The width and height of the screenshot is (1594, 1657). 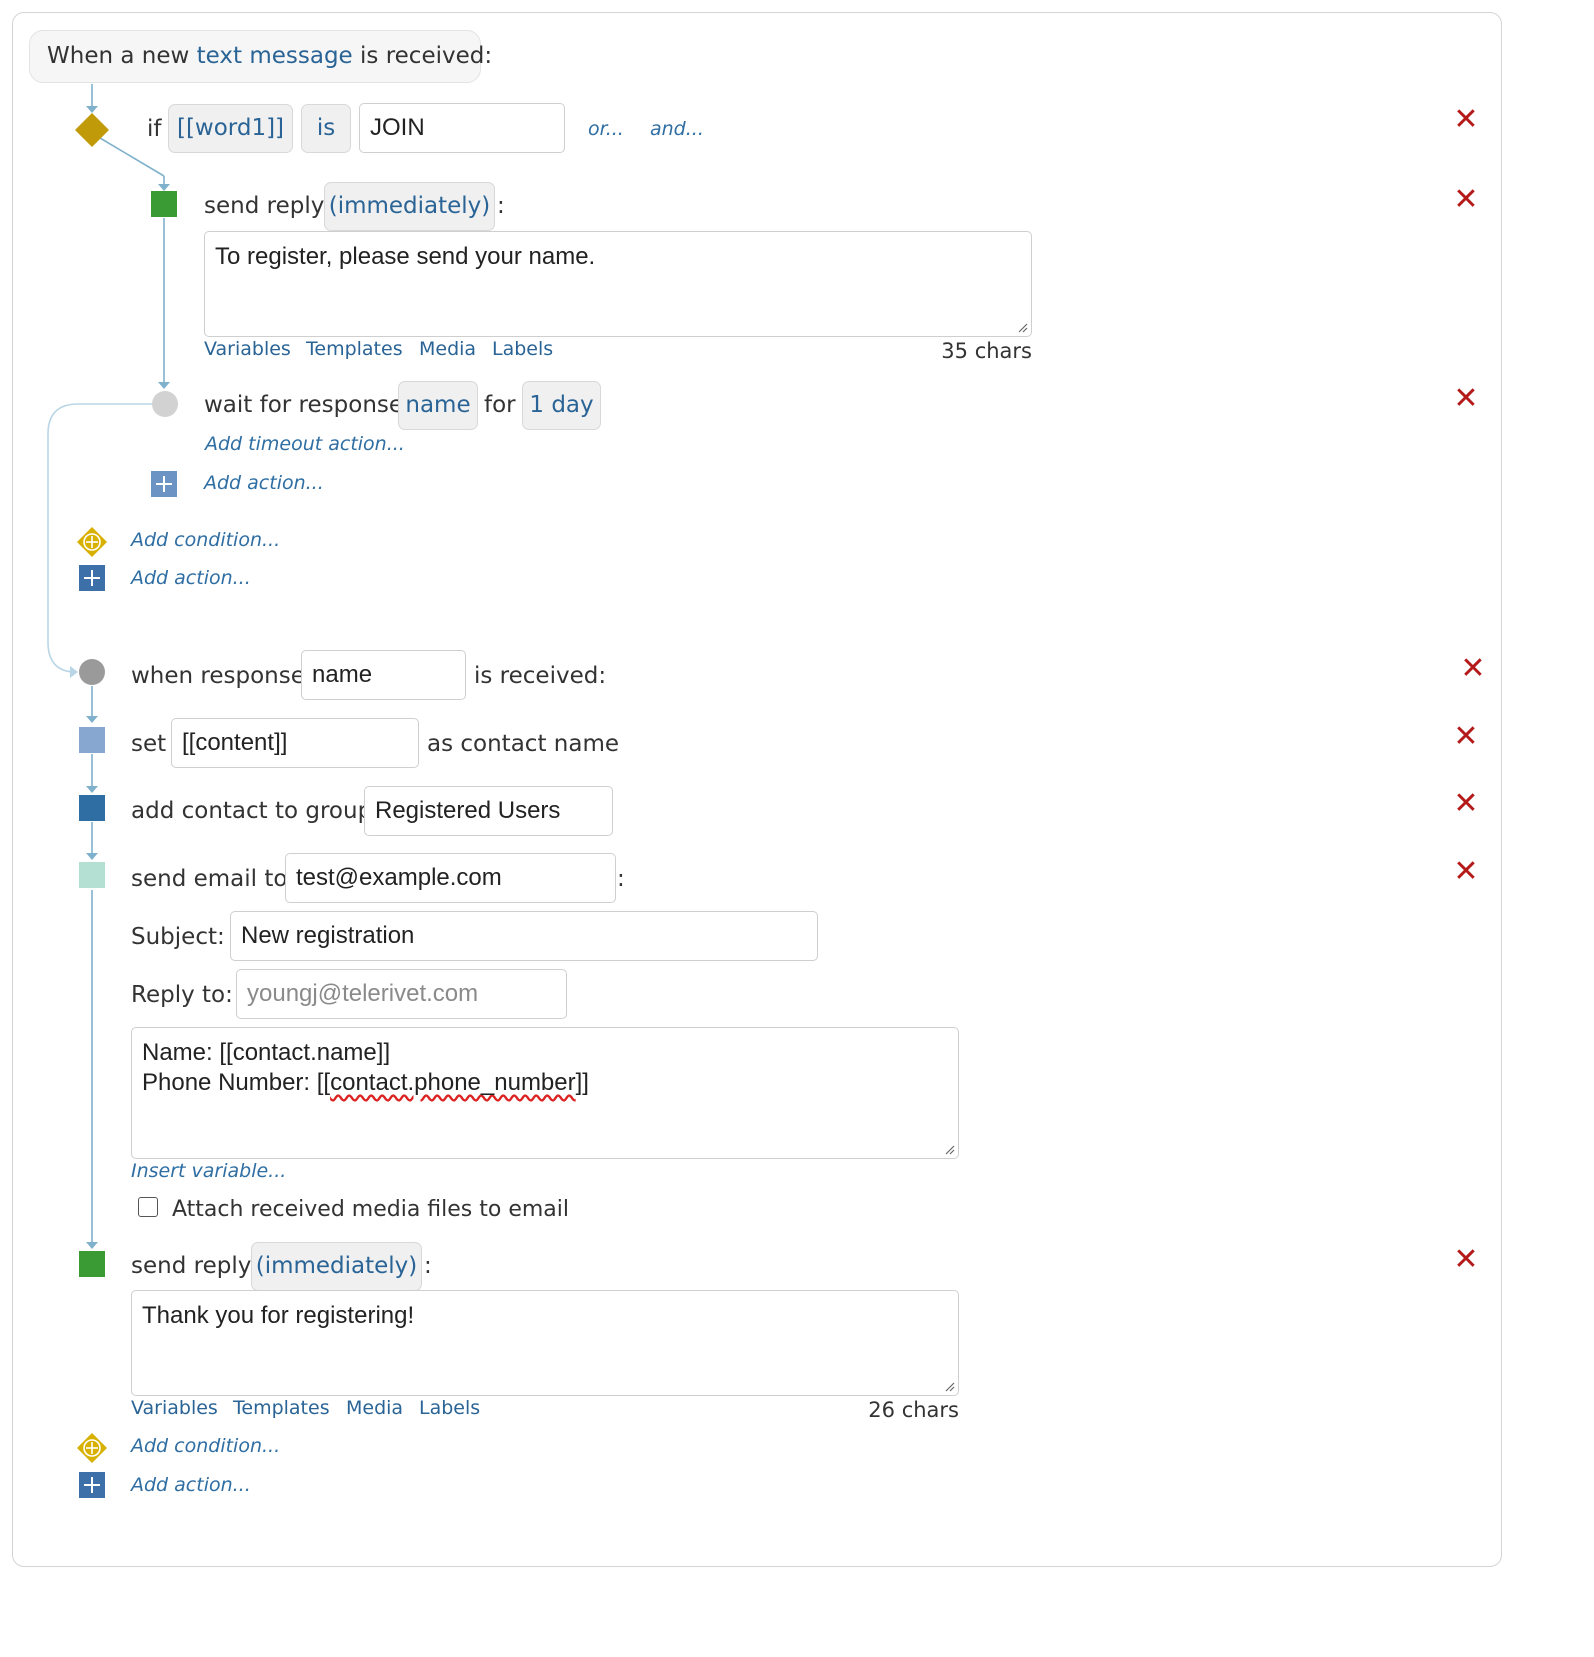 What do you see at coordinates (405, 256) in the screenshot?
I see `reply-message-text: To register, please send your name.` at bounding box center [405, 256].